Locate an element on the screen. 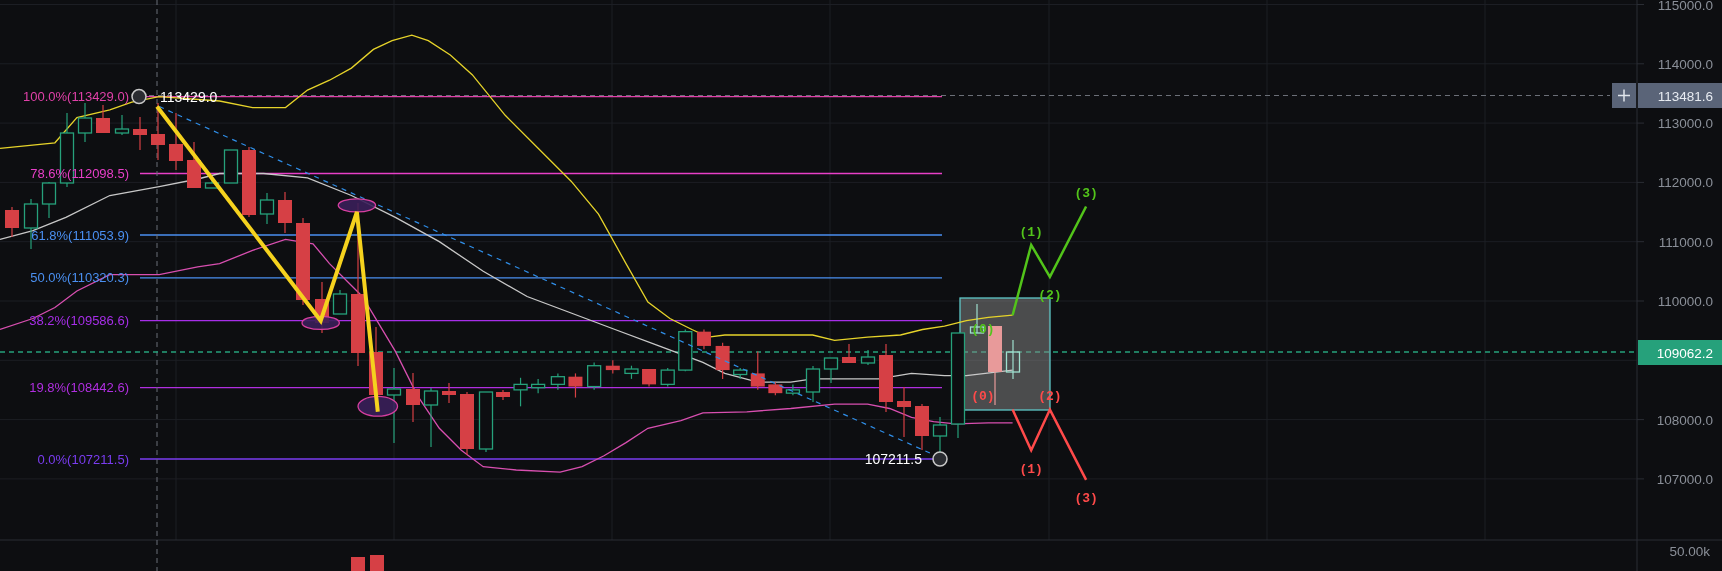 The width and height of the screenshot is (1722, 571). volume-axis-label: 50.00k is located at coordinates (1689, 551).